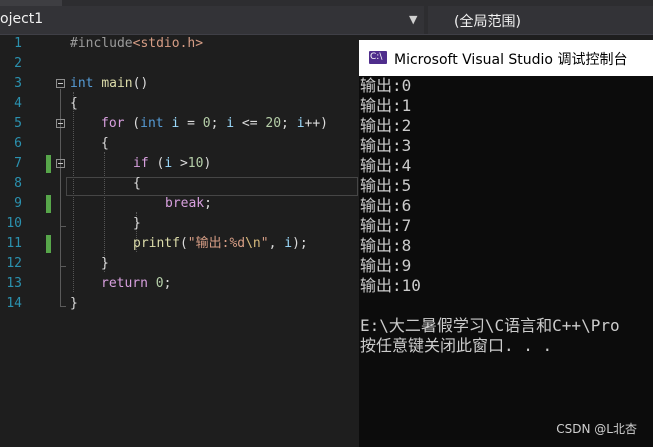 The image size is (653, 447). I want to click on code-line: break;, so click(188, 204).